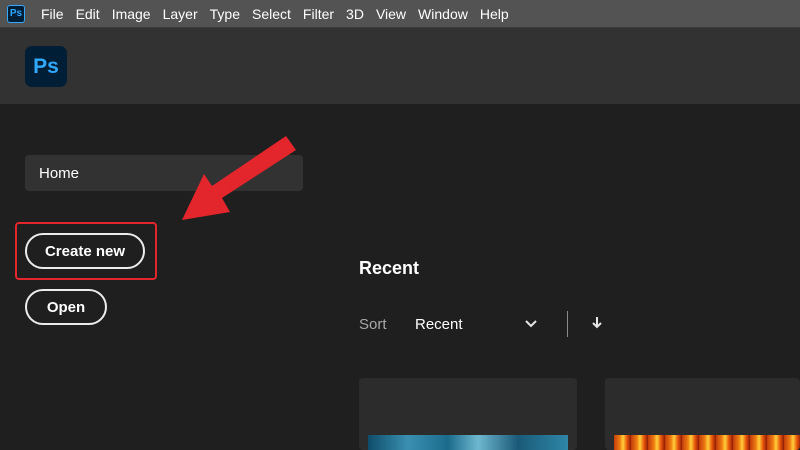 The height and width of the screenshot is (450, 800). Describe the element at coordinates (391, 14) in the screenshot. I see `menu-view: View` at that location.